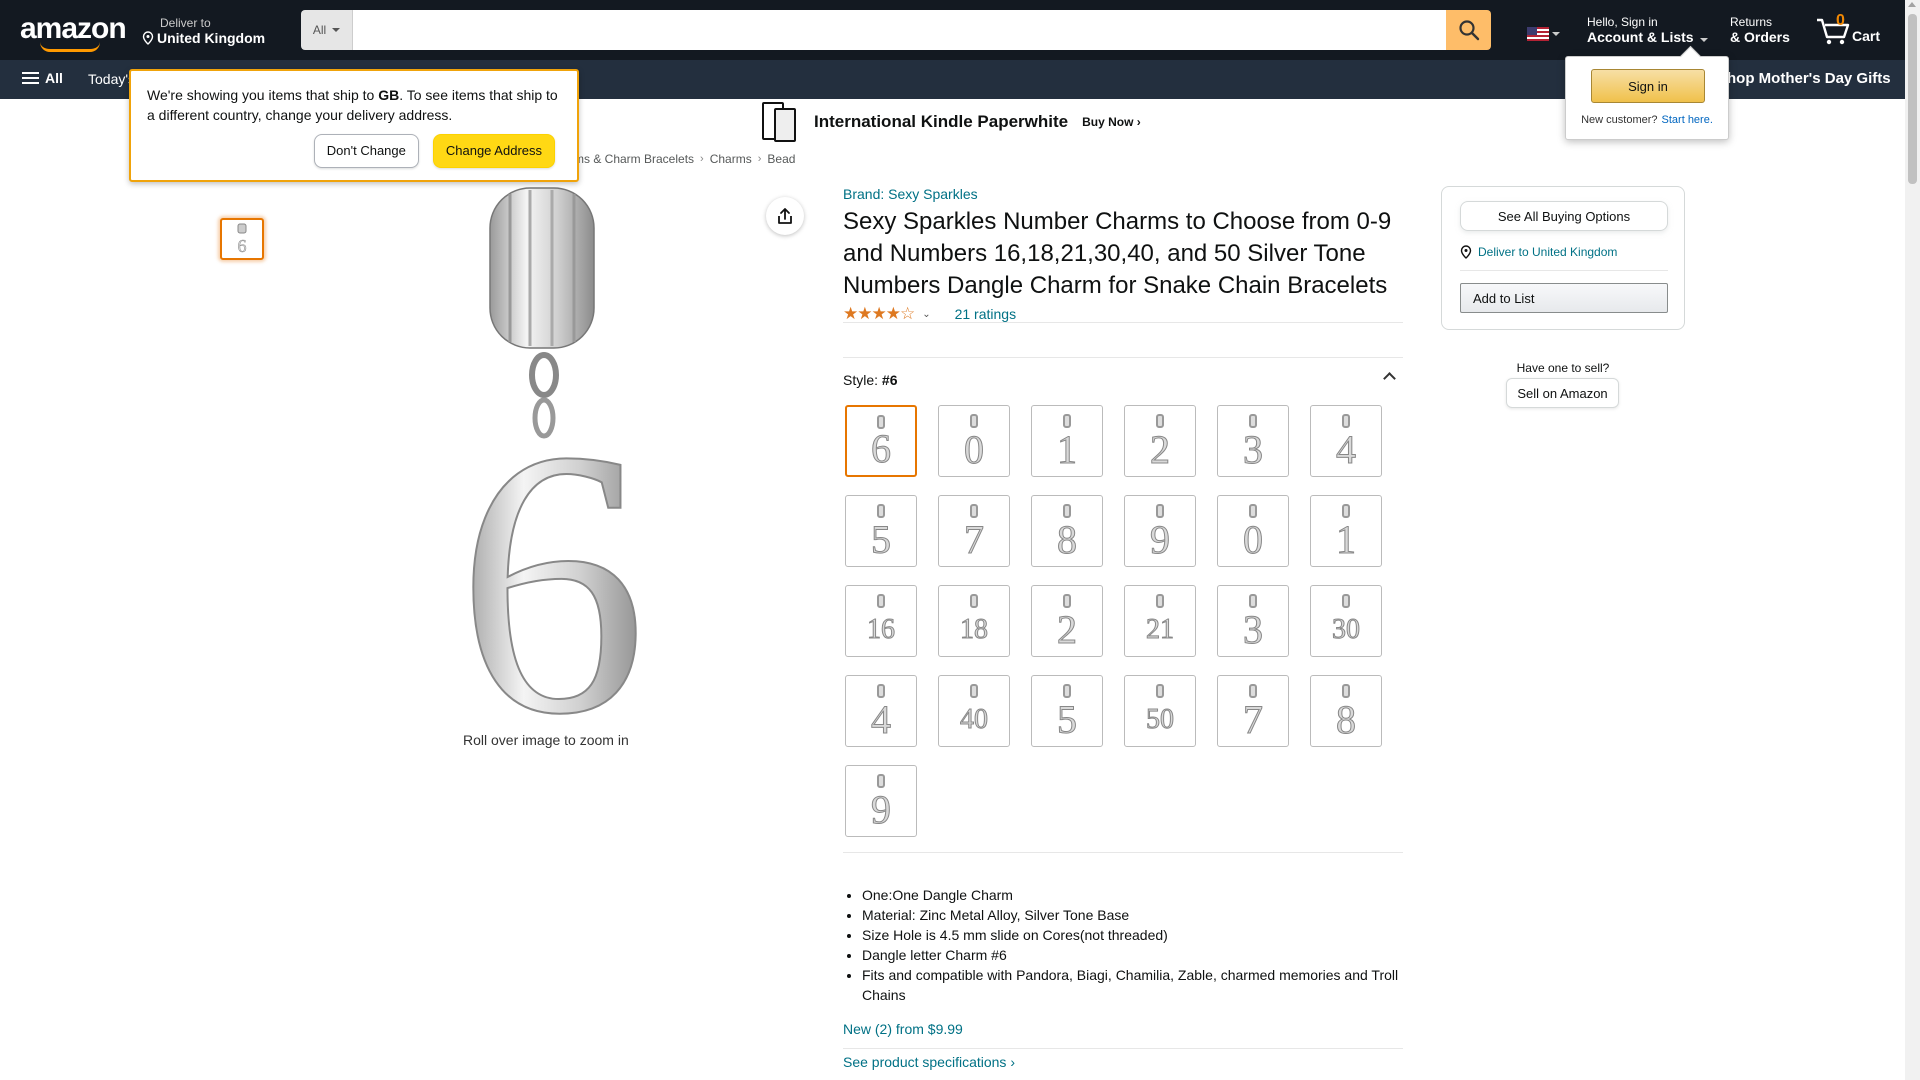 Image resolution: width=1920 pixels, height=1080 pixels. I want to click on sign-in-button: Sign in, so click(1648, 86).